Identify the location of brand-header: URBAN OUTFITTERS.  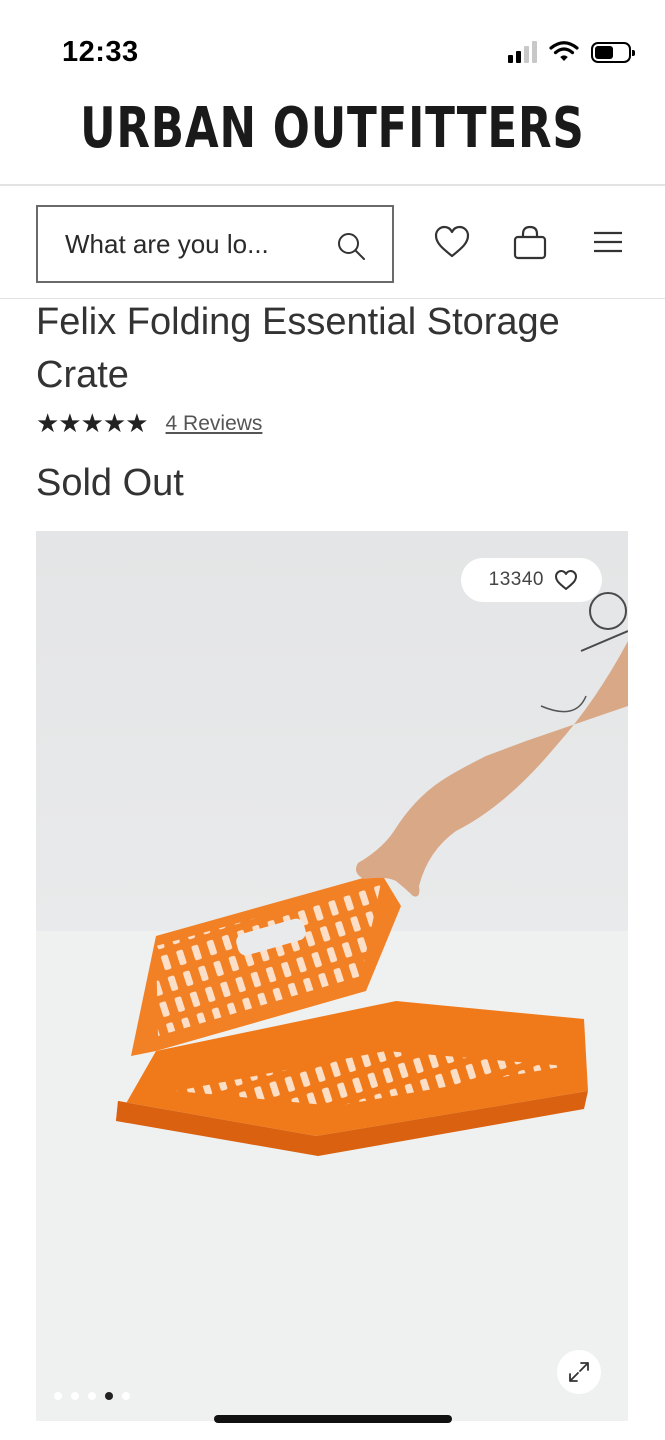
(332, 128).